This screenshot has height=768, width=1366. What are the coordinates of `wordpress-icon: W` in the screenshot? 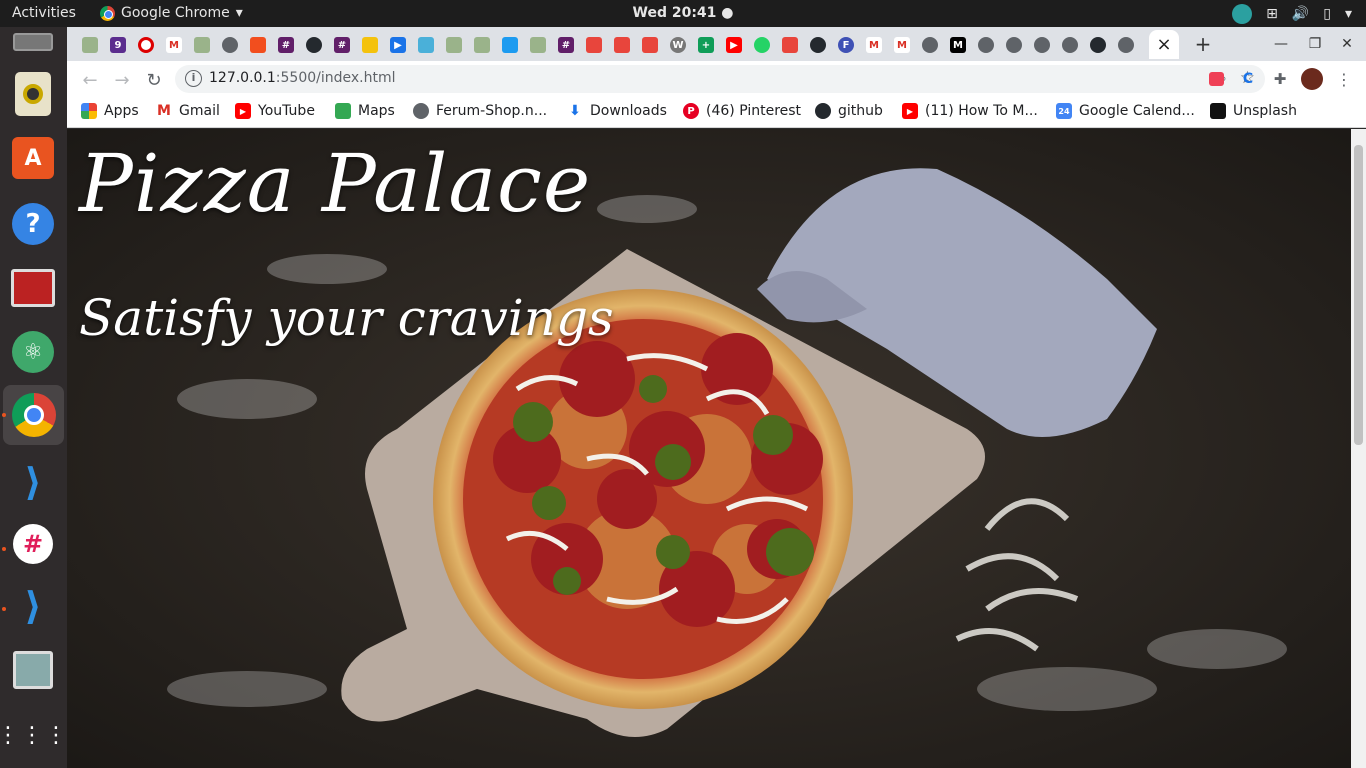 It's located at (678, 45).